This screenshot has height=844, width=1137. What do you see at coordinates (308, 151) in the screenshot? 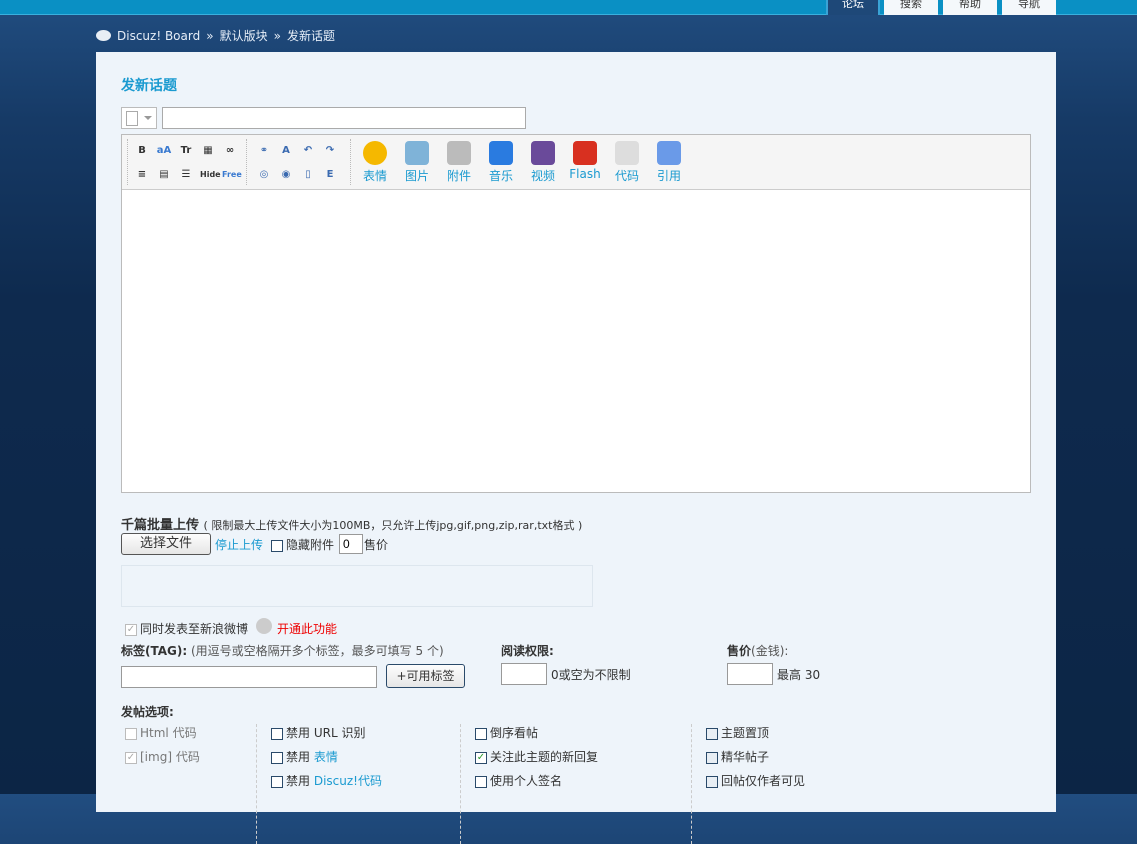
I see `editor-tool-7-icon: ↶` at bounding box center [308, 151].